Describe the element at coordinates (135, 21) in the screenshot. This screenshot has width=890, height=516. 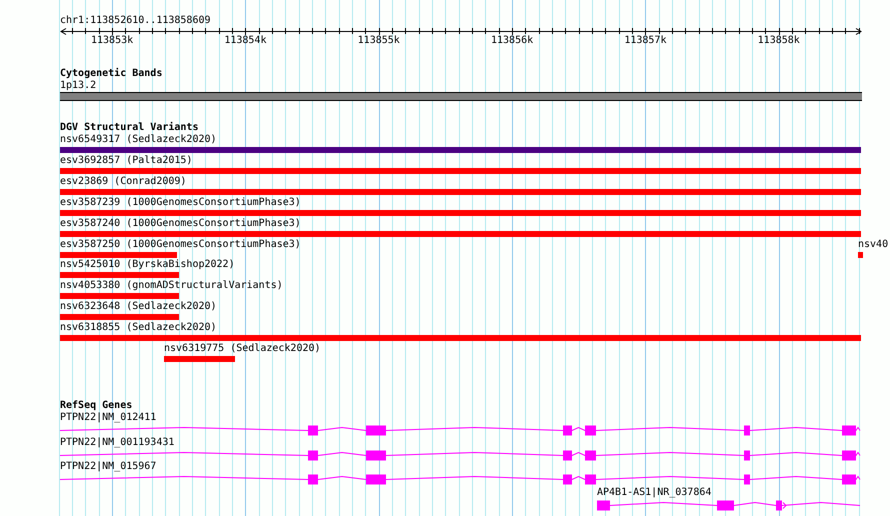
I see `region-label: chr1:113852610..113858609` at that location.